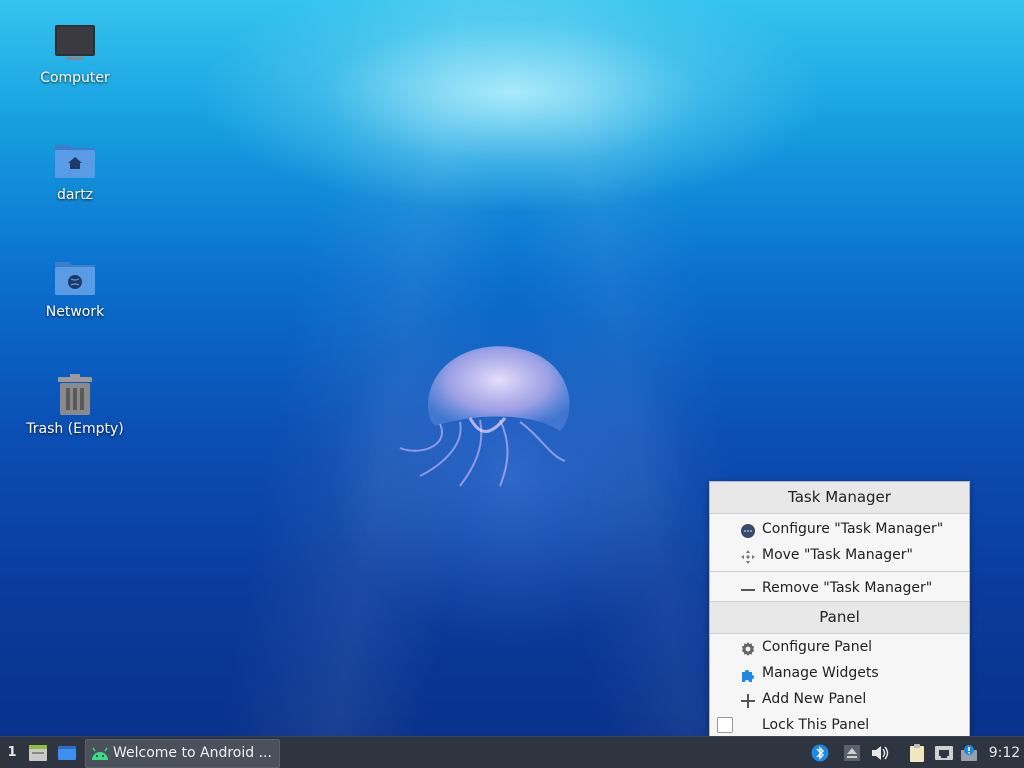 Image resolution: width=1024 pixels, height=768 pixels. Describe the element at coordinates (725, 725) in the screenshot. I see `lock-panel-checkbox` at that location.